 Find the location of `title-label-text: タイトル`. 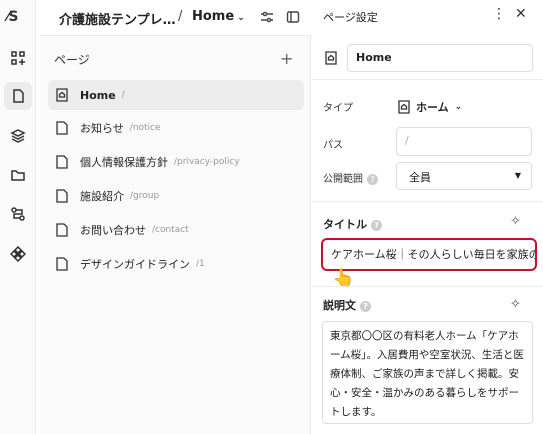

title-label-text: タイトル is located at coordinates (345, 224).